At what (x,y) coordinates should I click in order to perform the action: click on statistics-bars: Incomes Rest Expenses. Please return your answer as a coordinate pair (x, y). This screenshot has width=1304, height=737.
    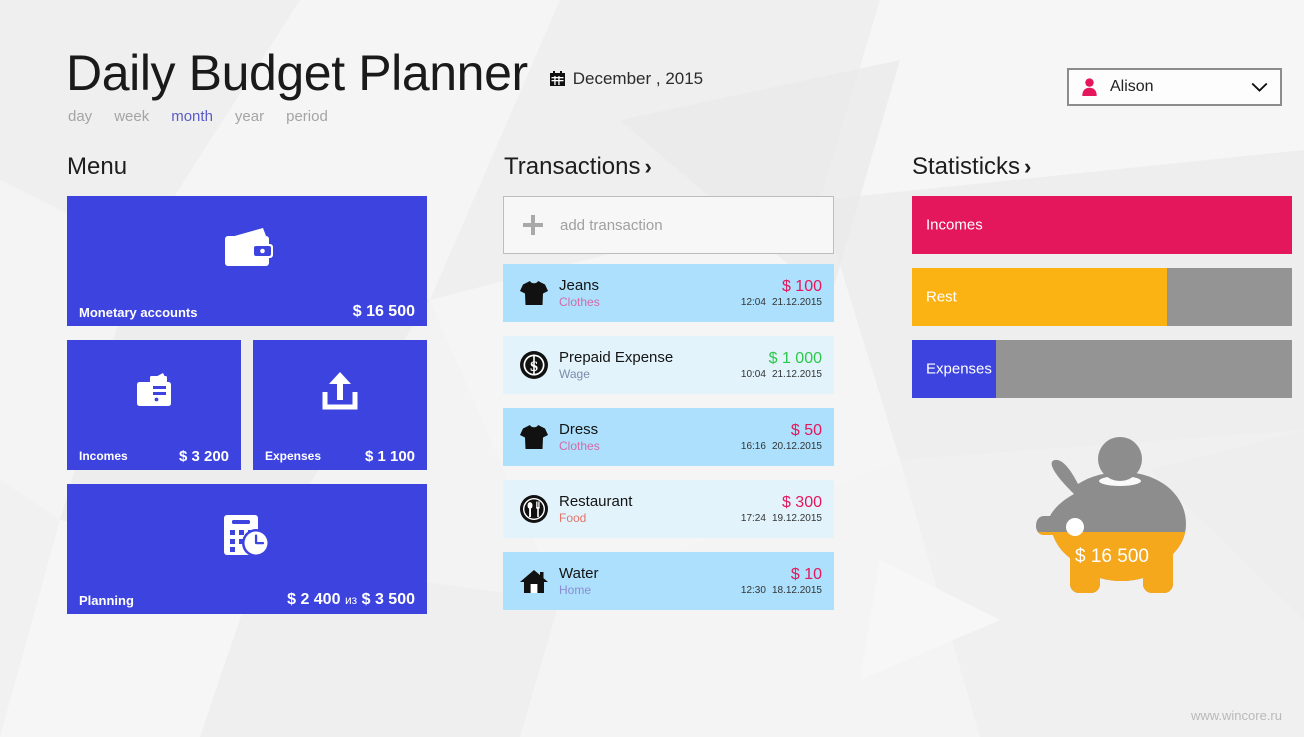
    Looking at the image, I should click on (1102, 304).